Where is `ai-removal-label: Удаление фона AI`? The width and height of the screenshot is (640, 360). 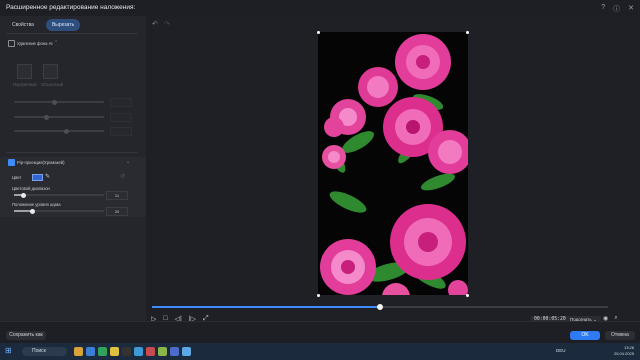 ai-removal-label: Удаление фона AI is located at coordinates (35, 43).